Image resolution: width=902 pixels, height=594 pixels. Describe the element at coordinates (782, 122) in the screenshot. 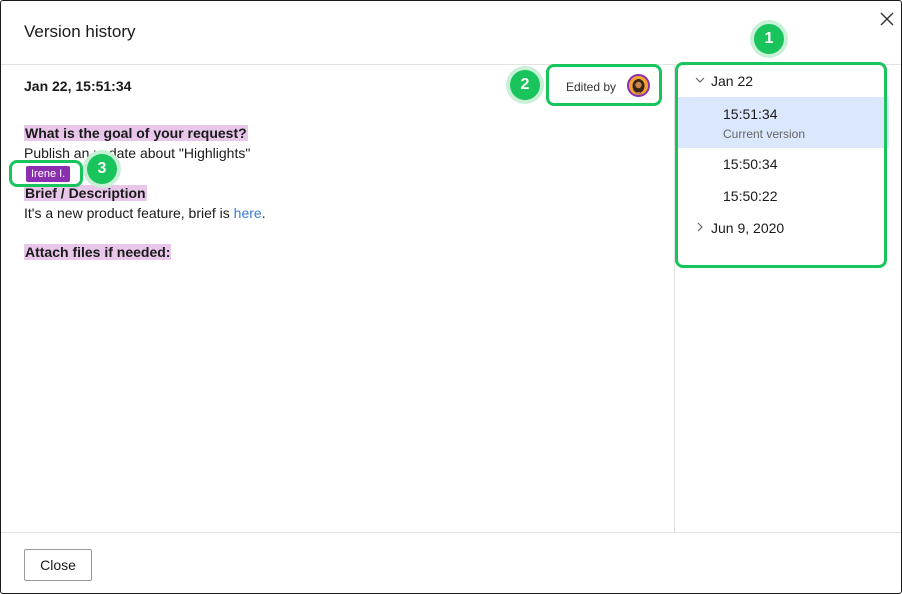

I see `version-item-current: 15:51:34 Current version` at that location.